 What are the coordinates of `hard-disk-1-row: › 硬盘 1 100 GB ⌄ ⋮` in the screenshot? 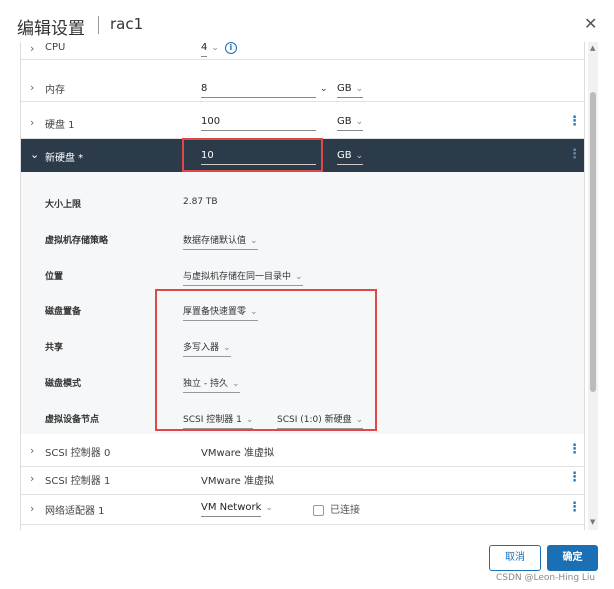 It's located at (302, 122).